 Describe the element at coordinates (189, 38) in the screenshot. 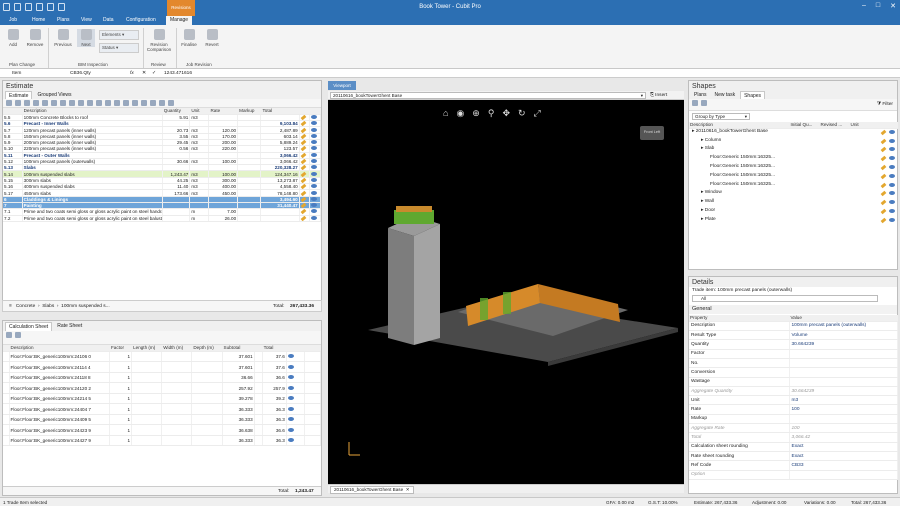

I see `finalise-button: Finalise` at that location.